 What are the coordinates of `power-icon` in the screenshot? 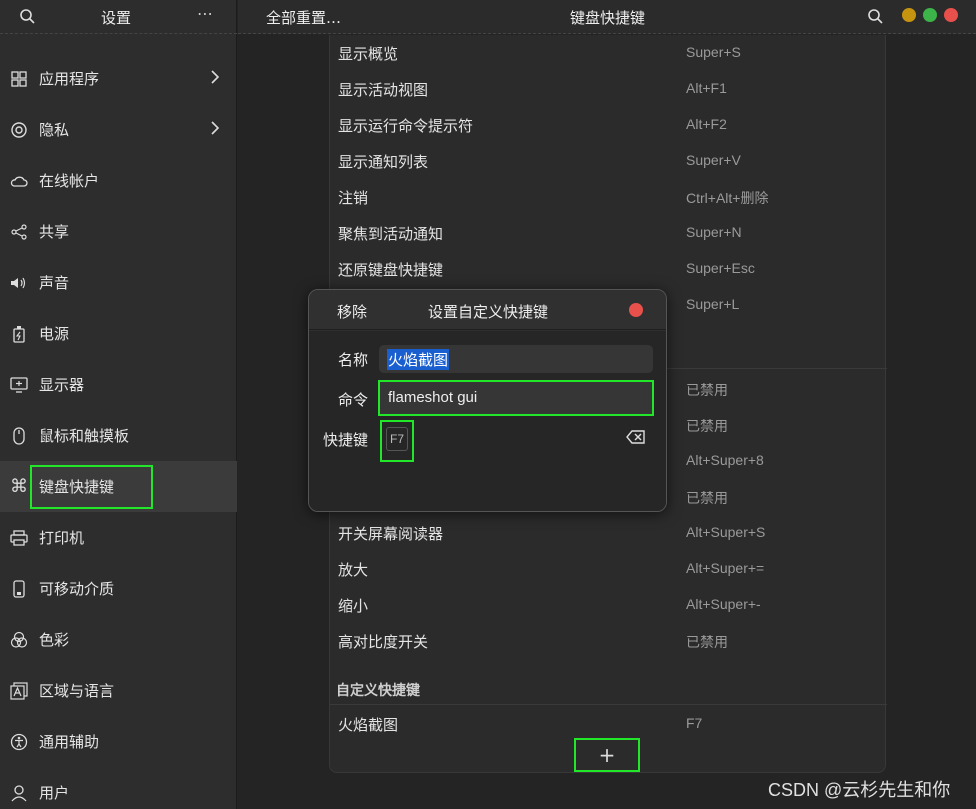 It's located at (19, 334).